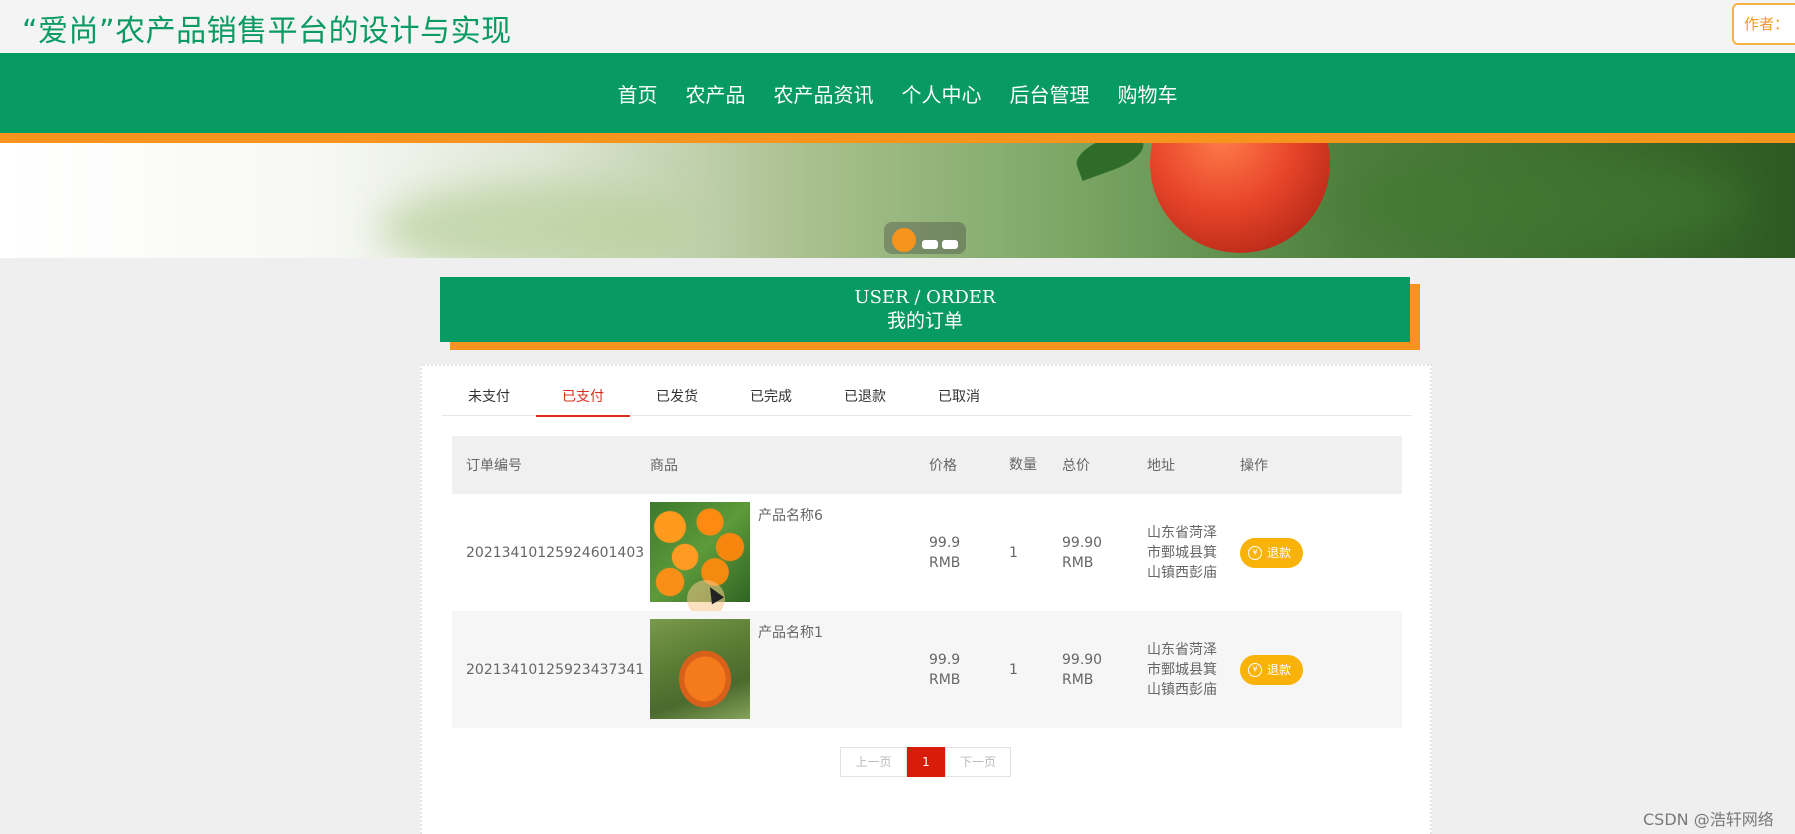 The height and width of the screenshot is (834, 1795). What do you see at coordinates (716, 93) in the screenshot?
I see `nav-item-products: 农产品` at bounding box center [716, 93].